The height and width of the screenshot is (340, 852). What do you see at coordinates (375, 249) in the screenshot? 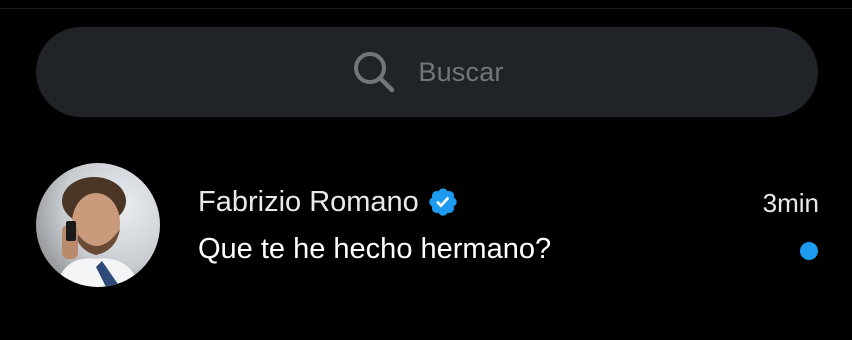
I see `message-preview: Que te he hecho hermano?` at bounding box center [375, 249].